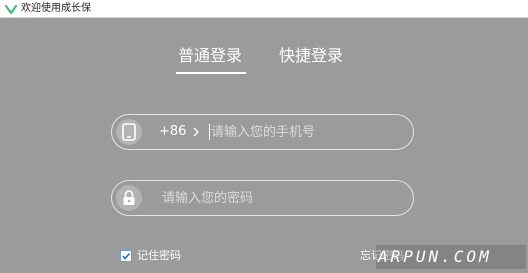 The image size is (528, 273). Describe the element at coordinates (209, 132) in the screenshot. I see `text-cursor` at that location.